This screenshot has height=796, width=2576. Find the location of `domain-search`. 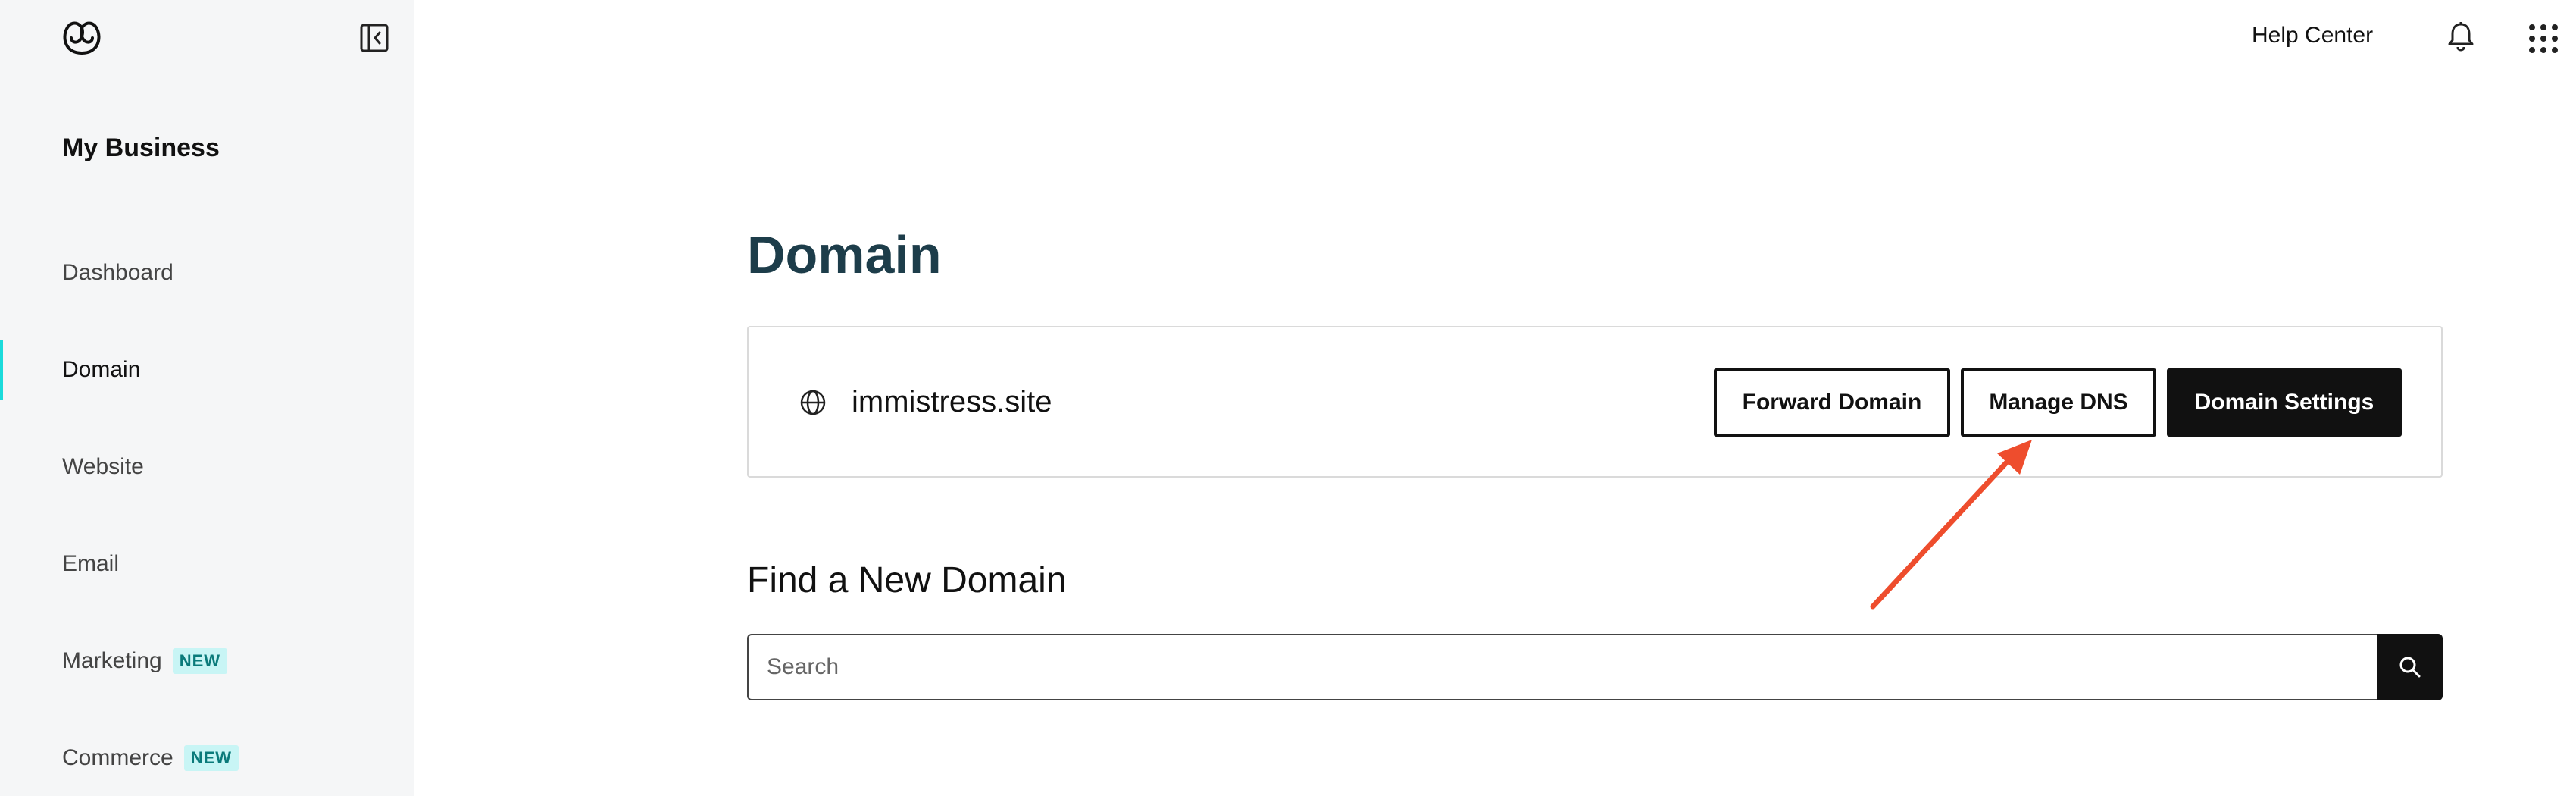

domain-search is located at coordinates (1595, 667).